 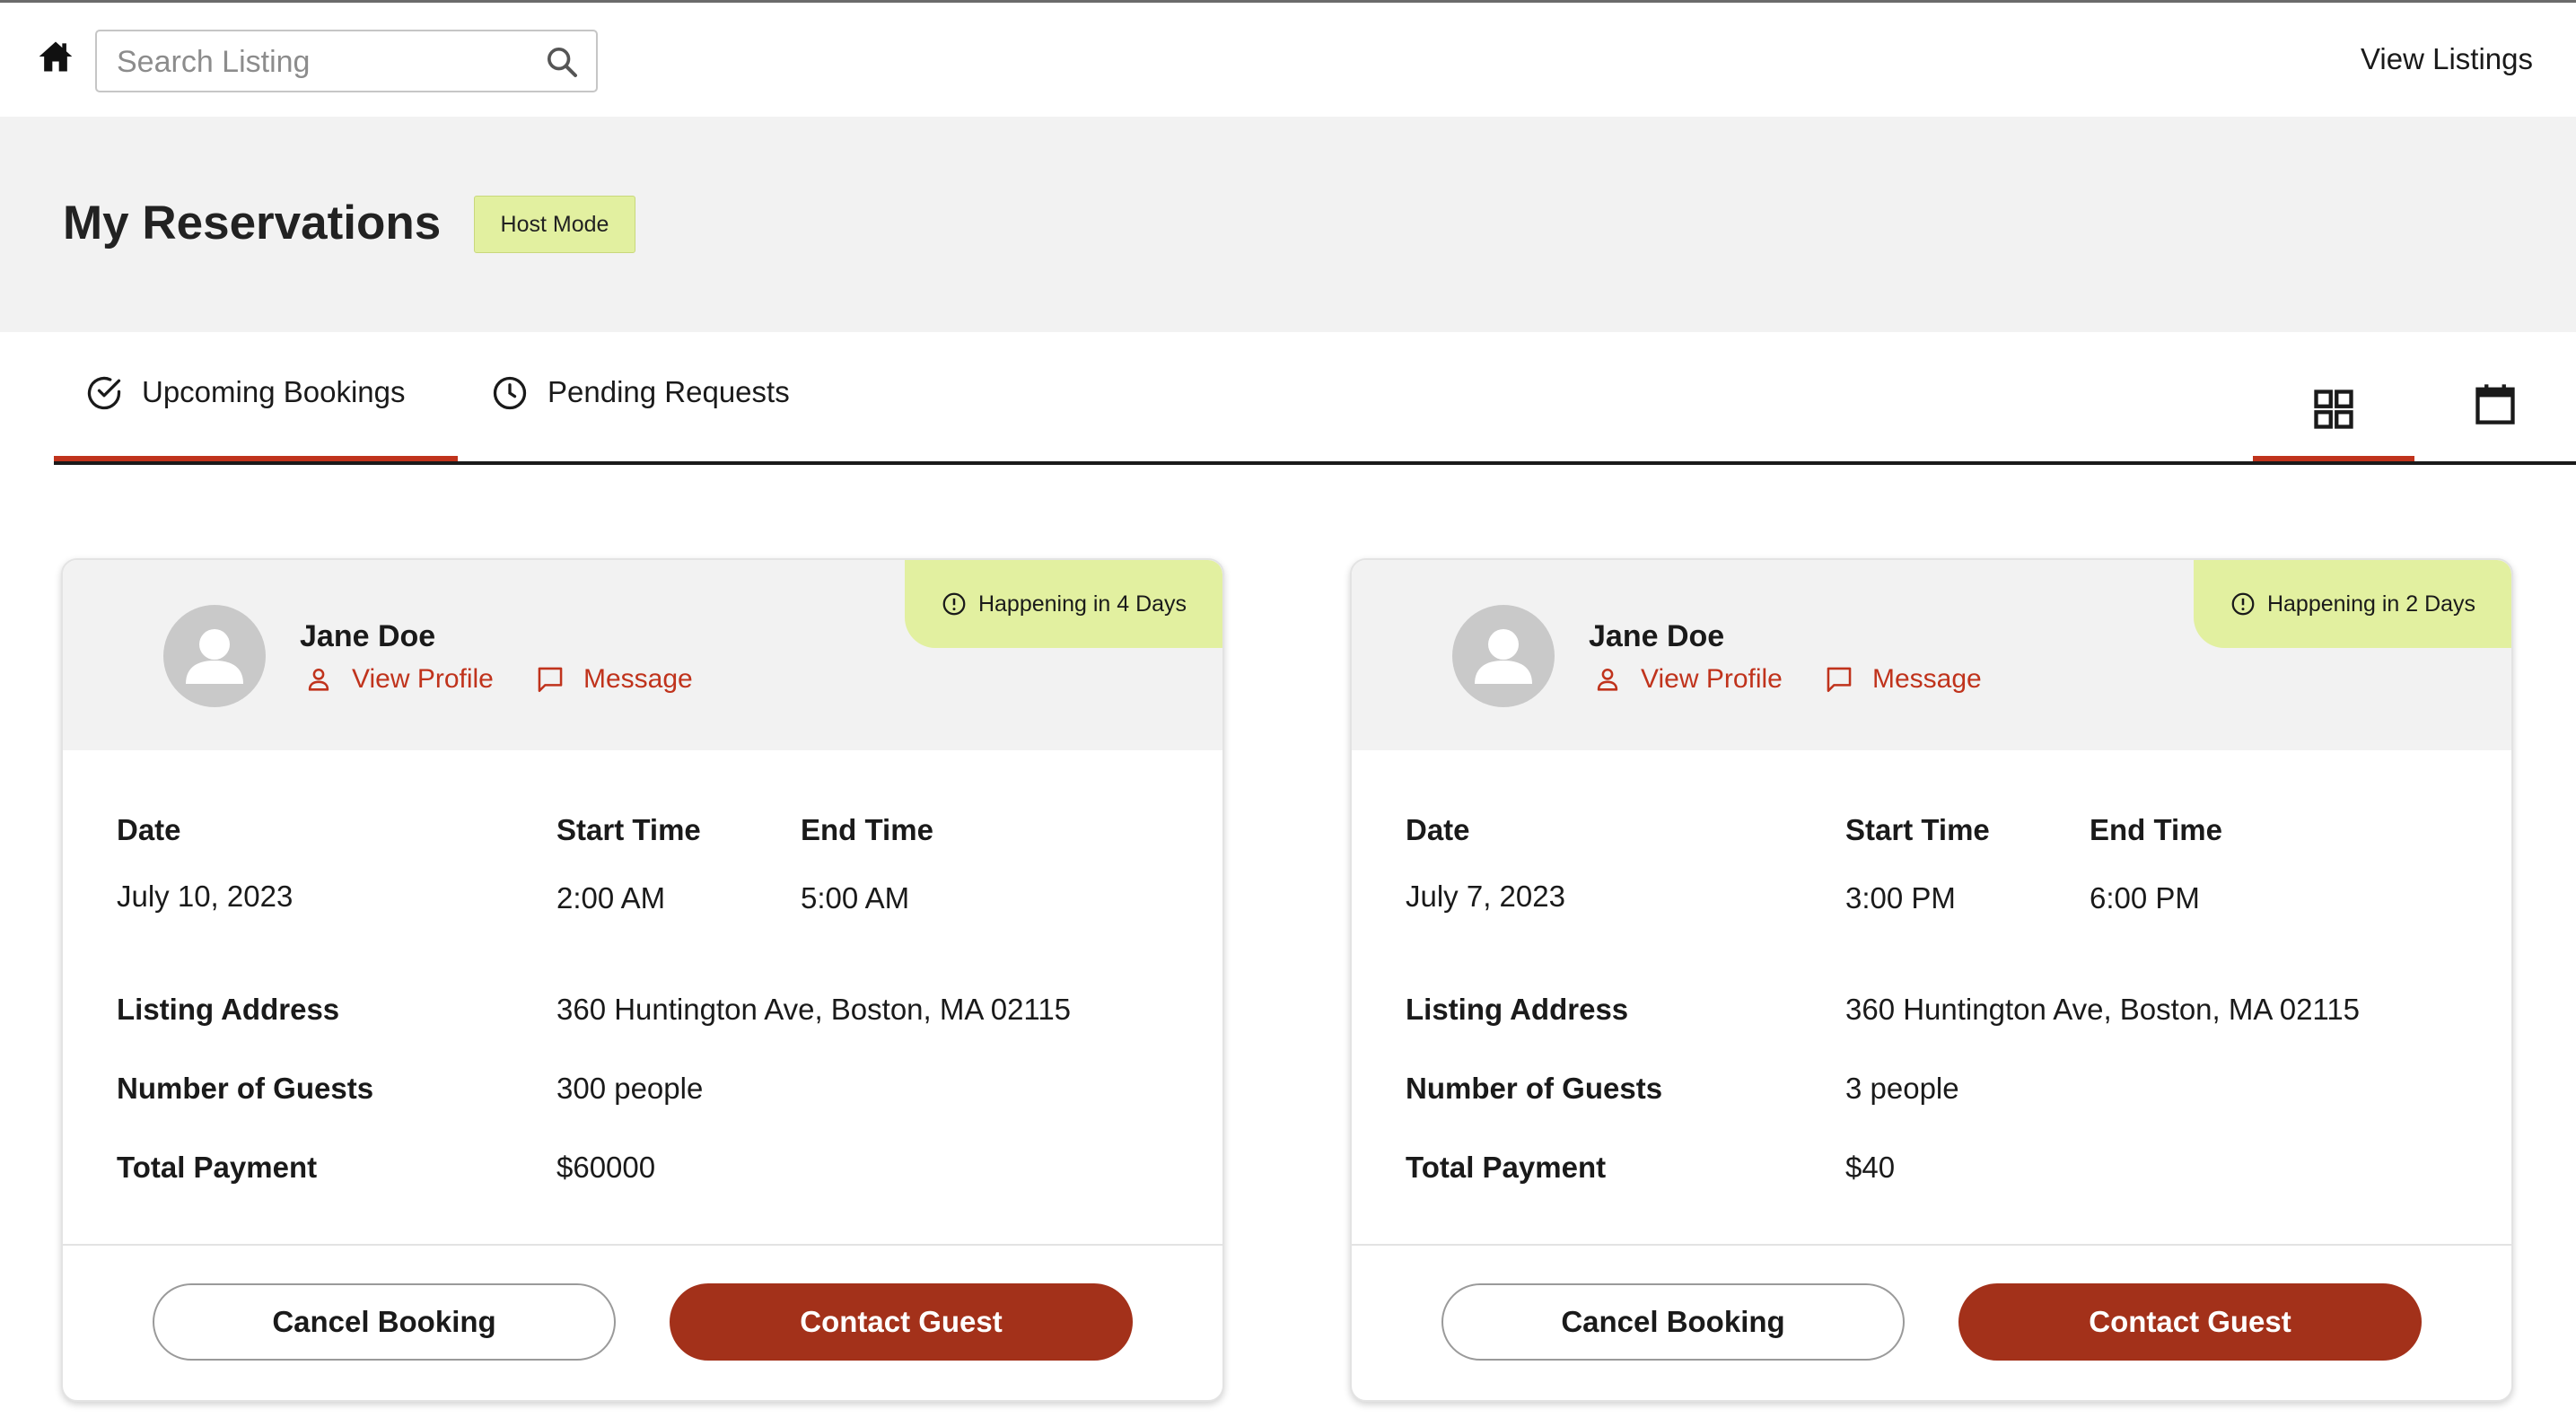 I want to click on top-nav: View Listings, so click(x=1288, y=58).